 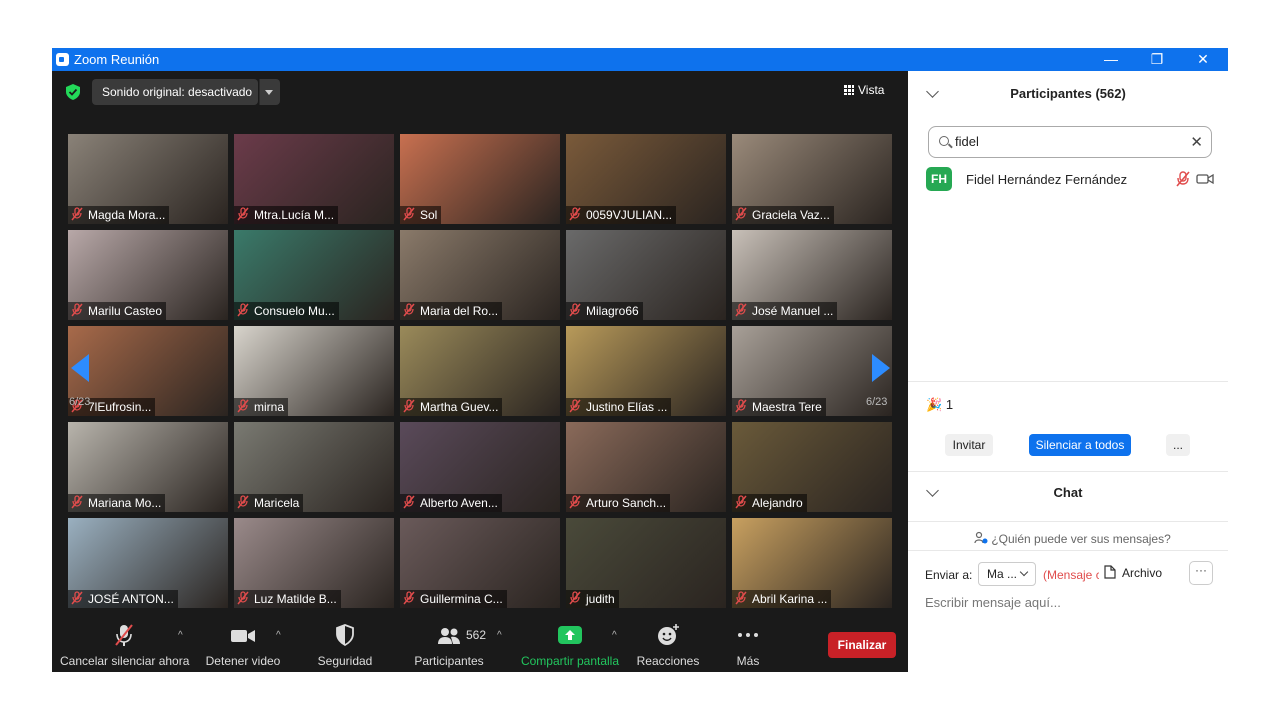 I want to click on participant-name-tag: Maricela, so click(x=269, y=503).